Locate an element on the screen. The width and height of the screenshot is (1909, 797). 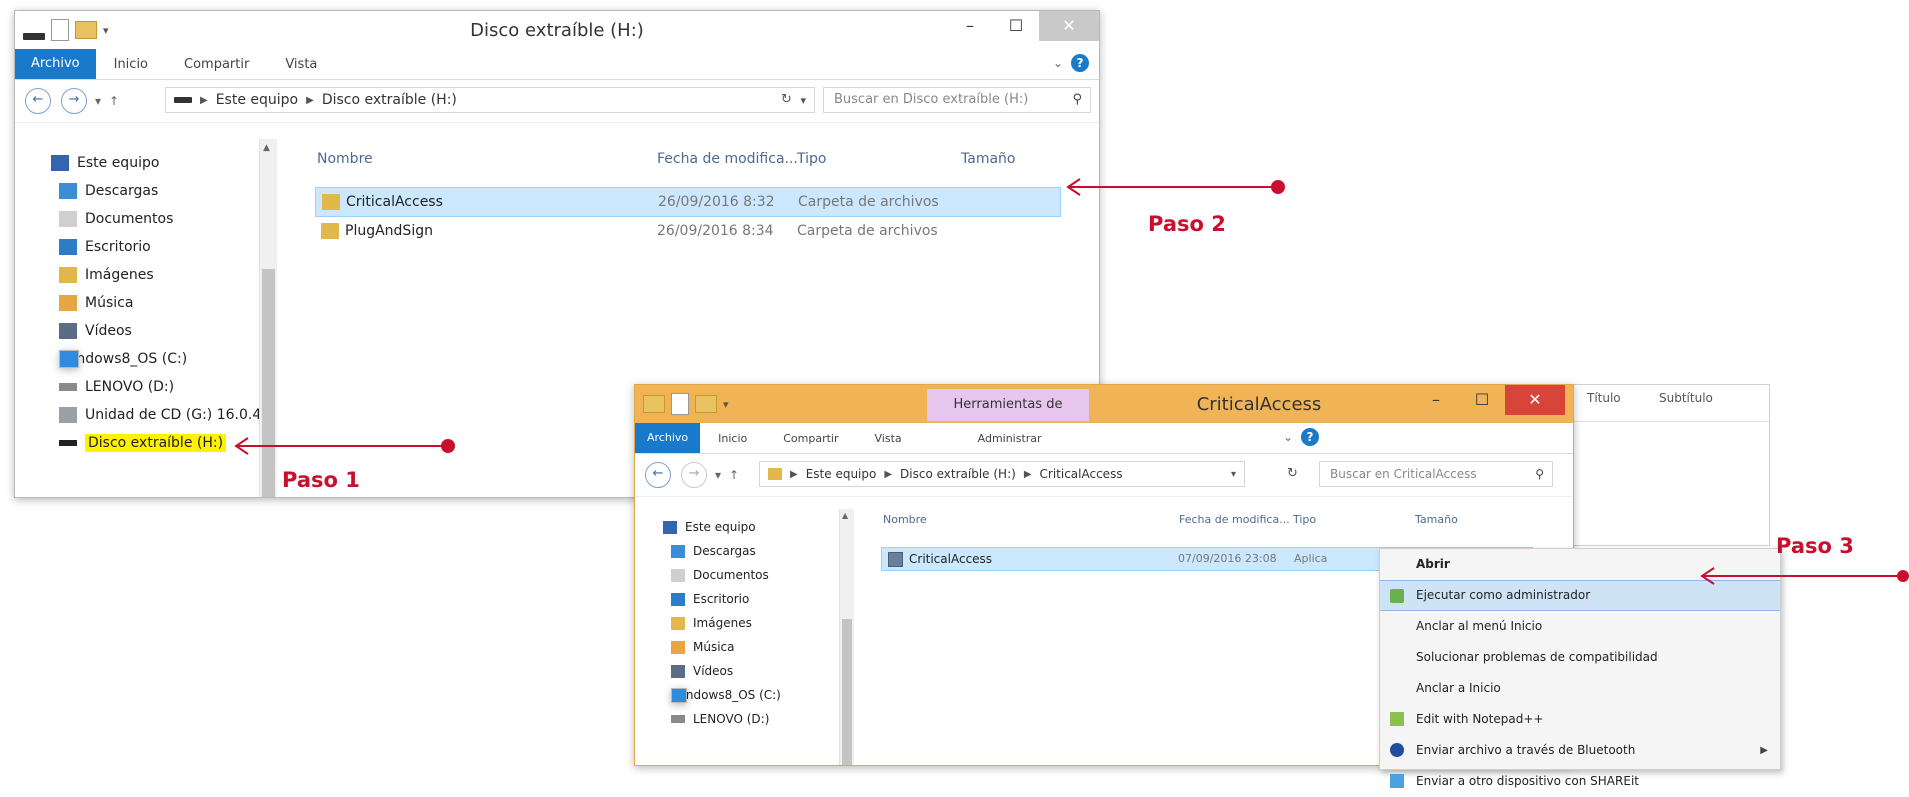
shareit-icon is located at coordinates (1397, 781).